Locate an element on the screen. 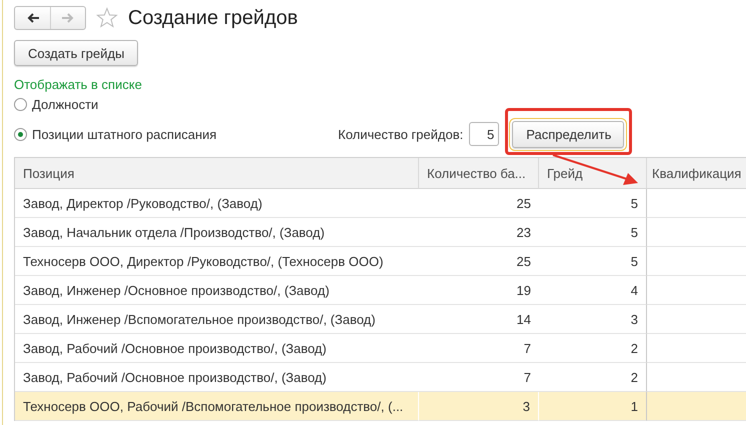 The image size is (746, 425). left-arrow-icon is located at coordinates (33, 18).